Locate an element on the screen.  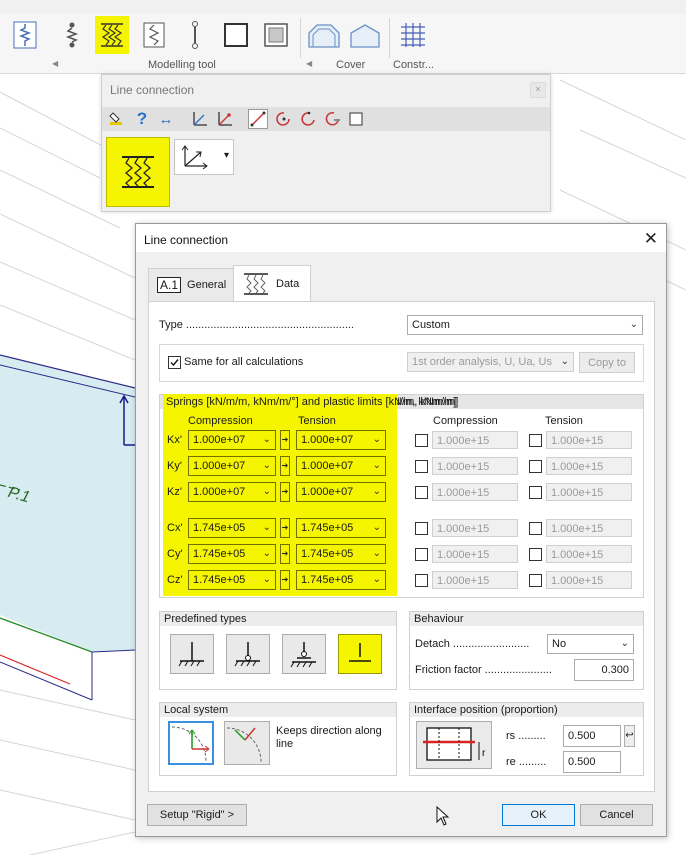
line-spring-type-button is located at coordinates (138, 172).